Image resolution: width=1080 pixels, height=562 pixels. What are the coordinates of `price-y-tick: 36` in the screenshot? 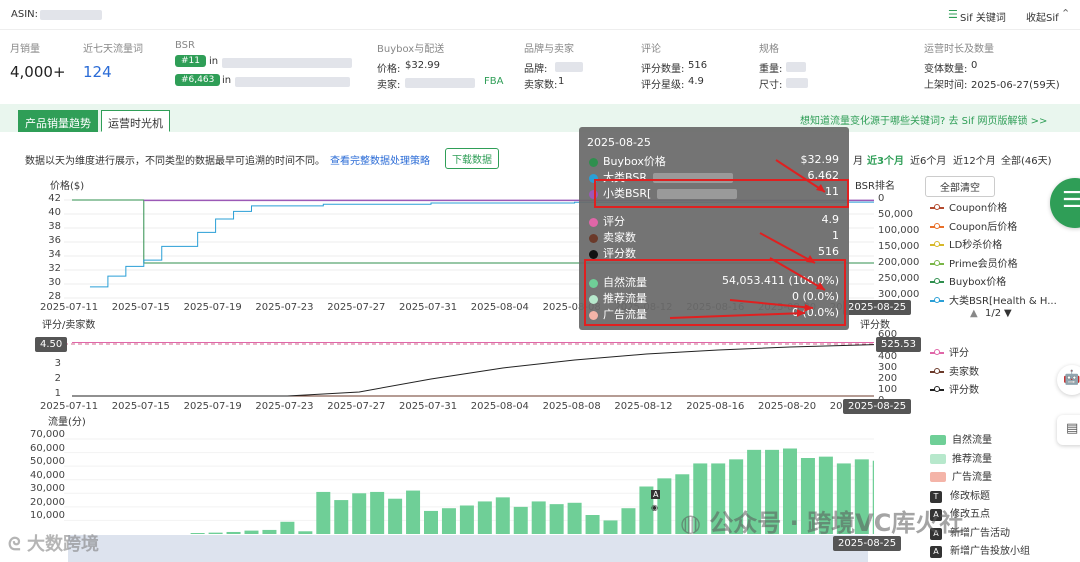 It's located at (54, 240).